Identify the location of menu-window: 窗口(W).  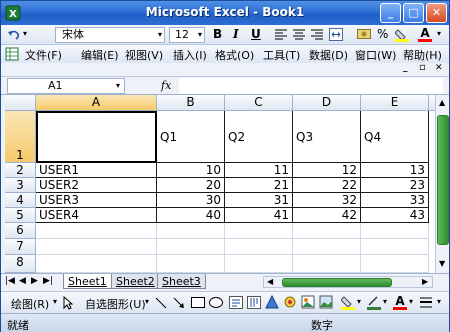
(375, 55).